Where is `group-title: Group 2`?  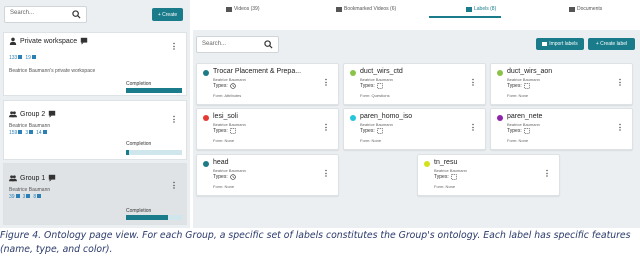 group-title: Group 2 is located at coordinates (33, 114).